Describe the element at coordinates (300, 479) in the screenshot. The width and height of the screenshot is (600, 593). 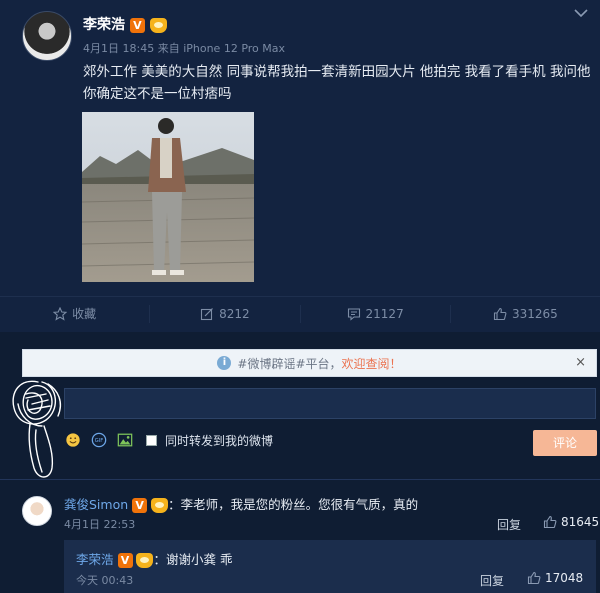
I see `divider` at that location.